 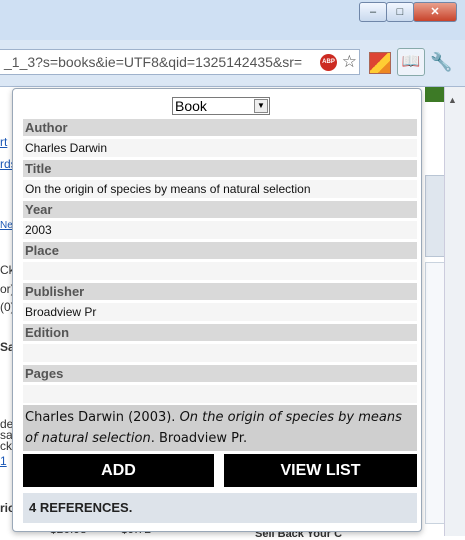 What do you see at coordinates (102, 417) in the screenshot?
I see `citation-author-year: Charles Darwin (2003).` at bounding box center [102, 417].